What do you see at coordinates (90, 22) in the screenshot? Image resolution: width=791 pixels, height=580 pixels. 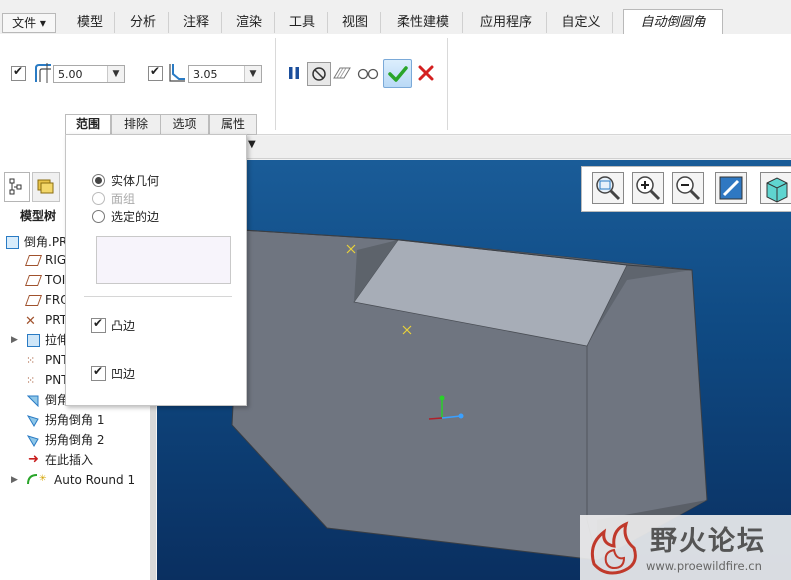 I see `tab-model: 模型` at bounding box center [90, 22].